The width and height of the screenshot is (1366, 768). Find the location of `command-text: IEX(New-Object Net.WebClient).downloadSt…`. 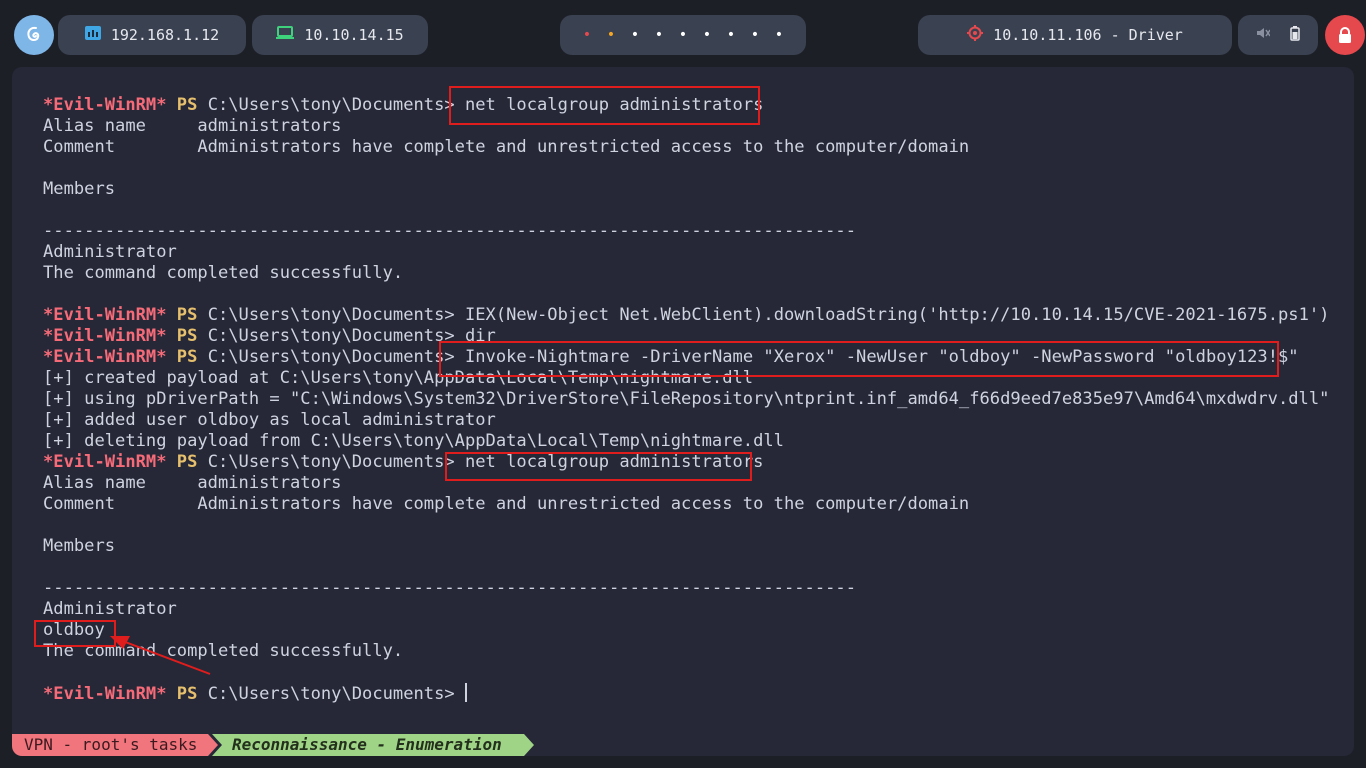

command-text: IEX(New-Object Net.WebClient).downloadSt… is located at coordinates (892, 315).